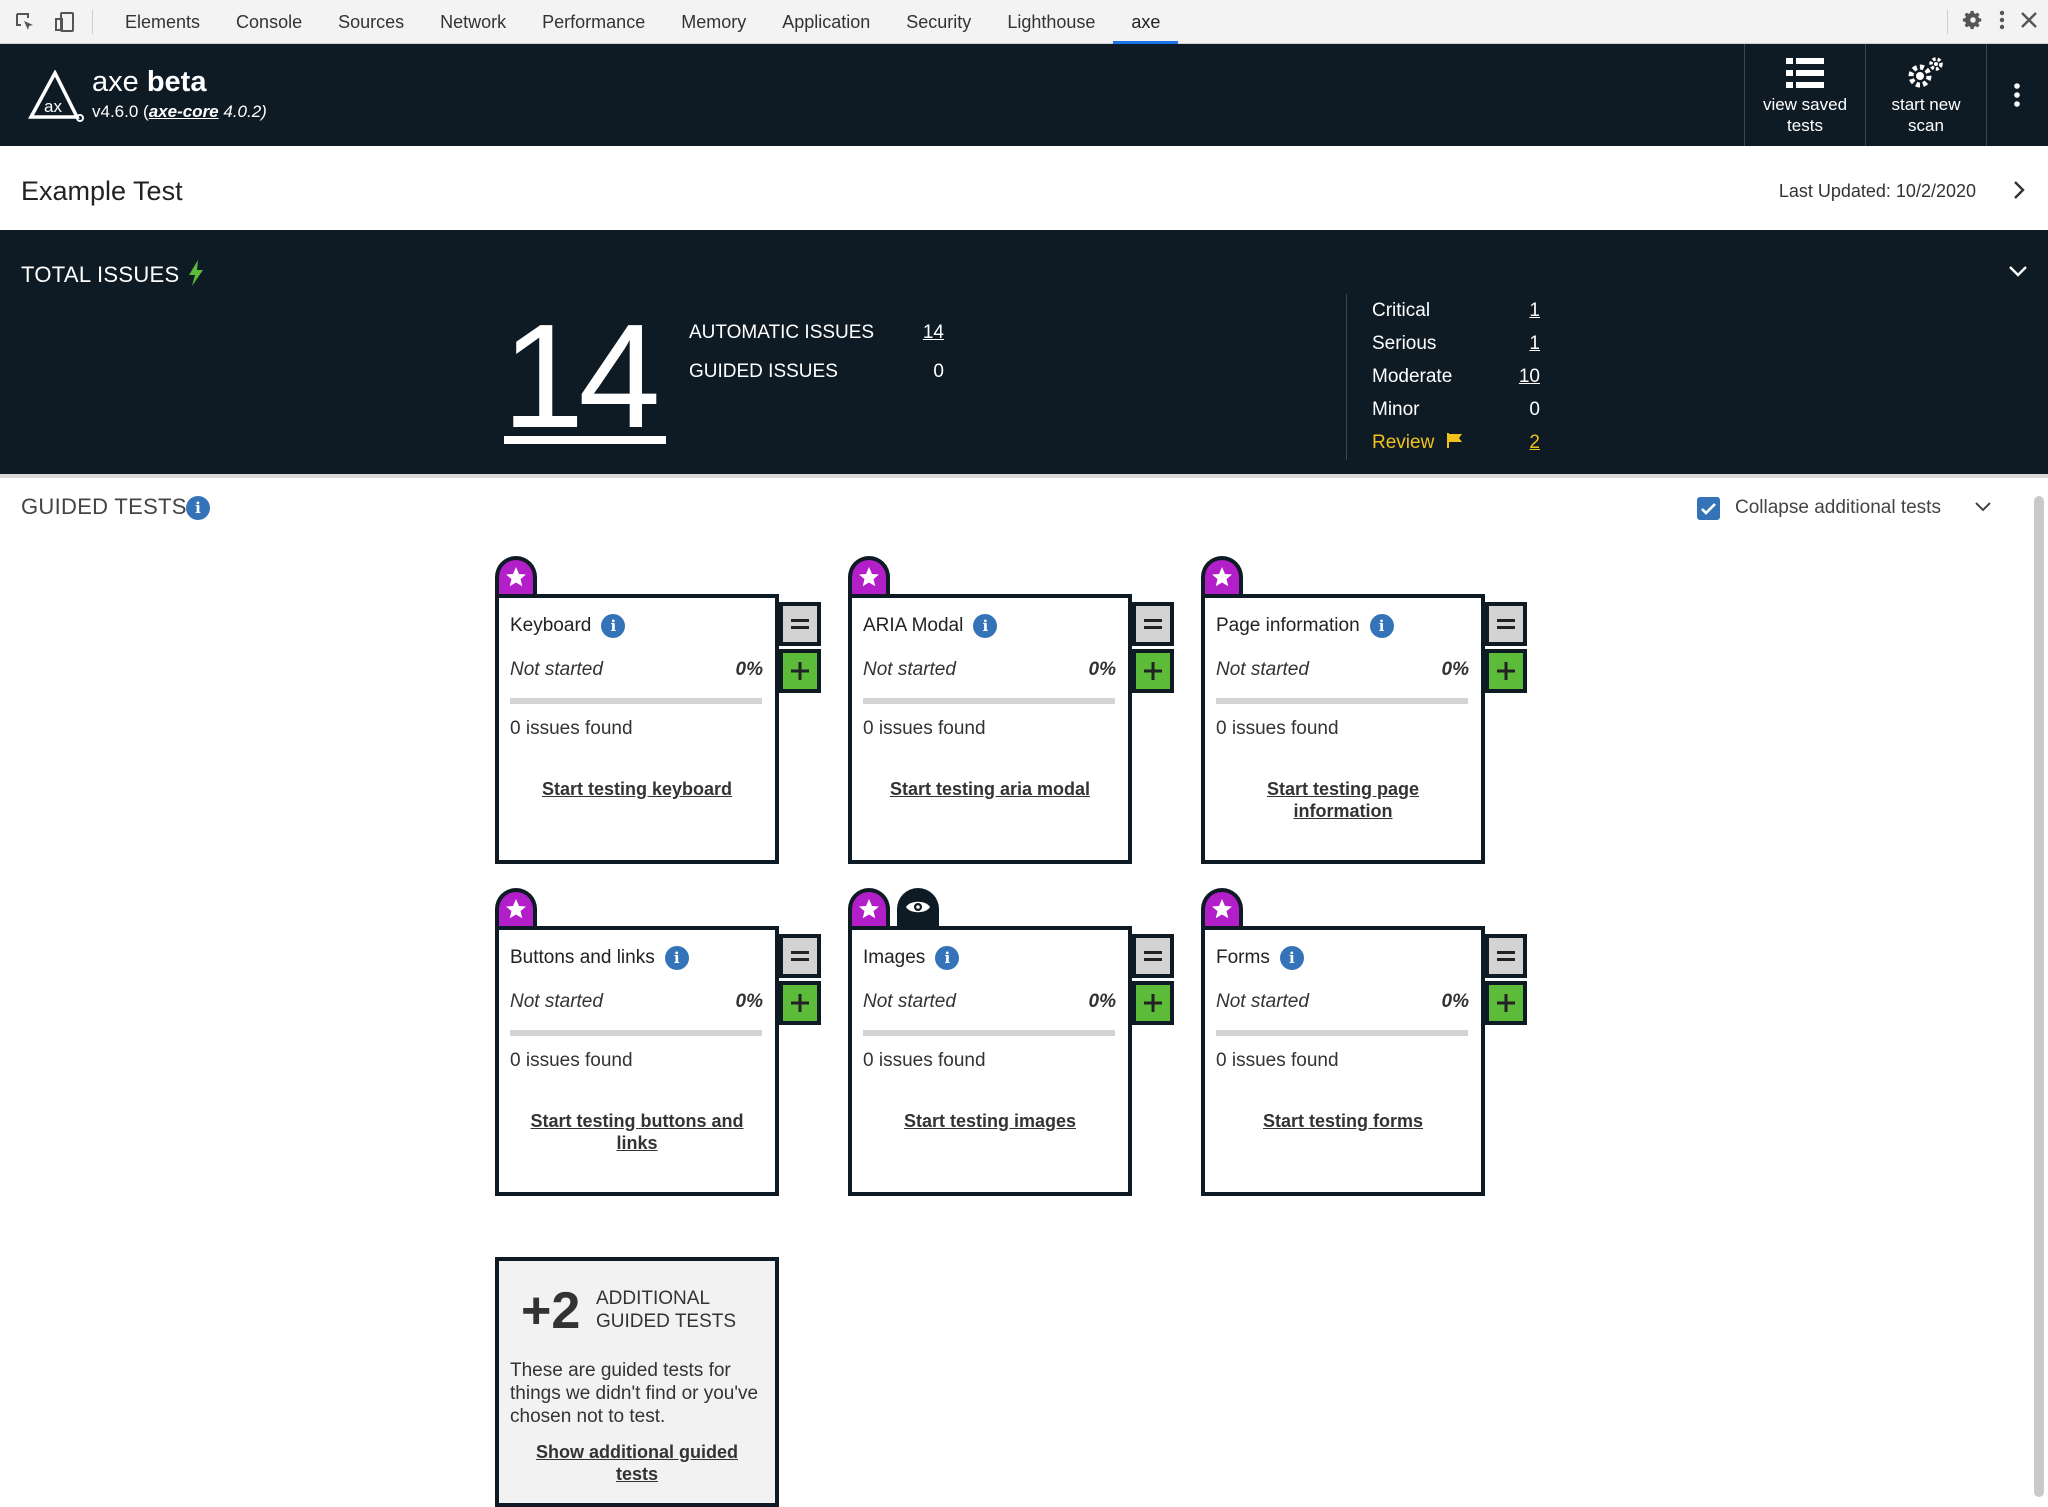  Describe the element at coordinates (1708, 508) in the screenshot. I see `collapse-additional-checkbox` at that location.